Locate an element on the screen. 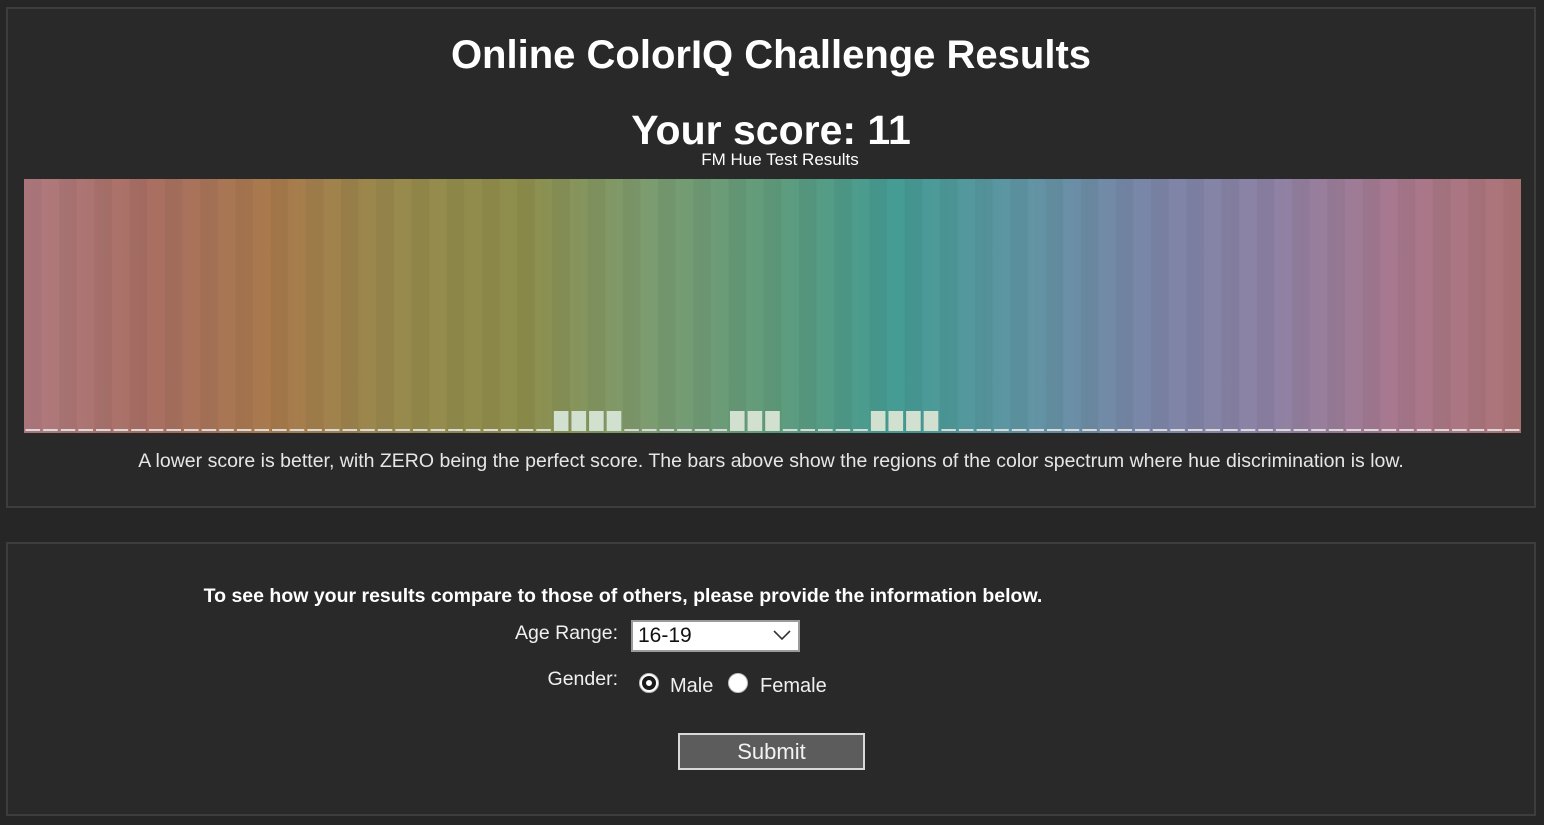 This screenshot has width=1544, height=825. gender-female-radio is located at coordinates (738, 683).